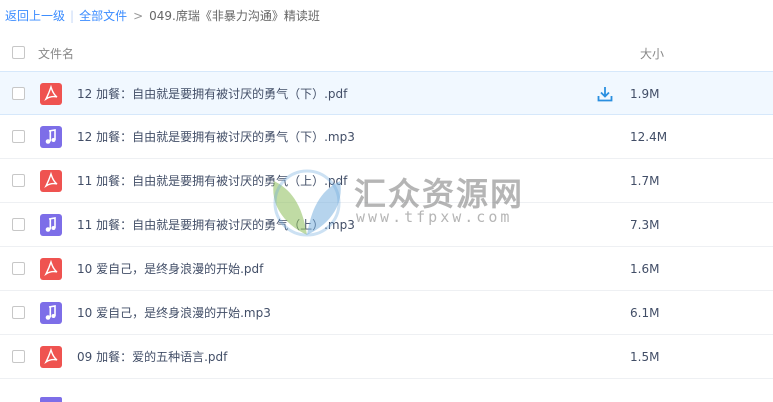 The width and height of the screenshot is (773, 402). What do you see at coordinates (386, 399) in the screenshot?
I see `table-row-partial` at bounding box center [386, 399].